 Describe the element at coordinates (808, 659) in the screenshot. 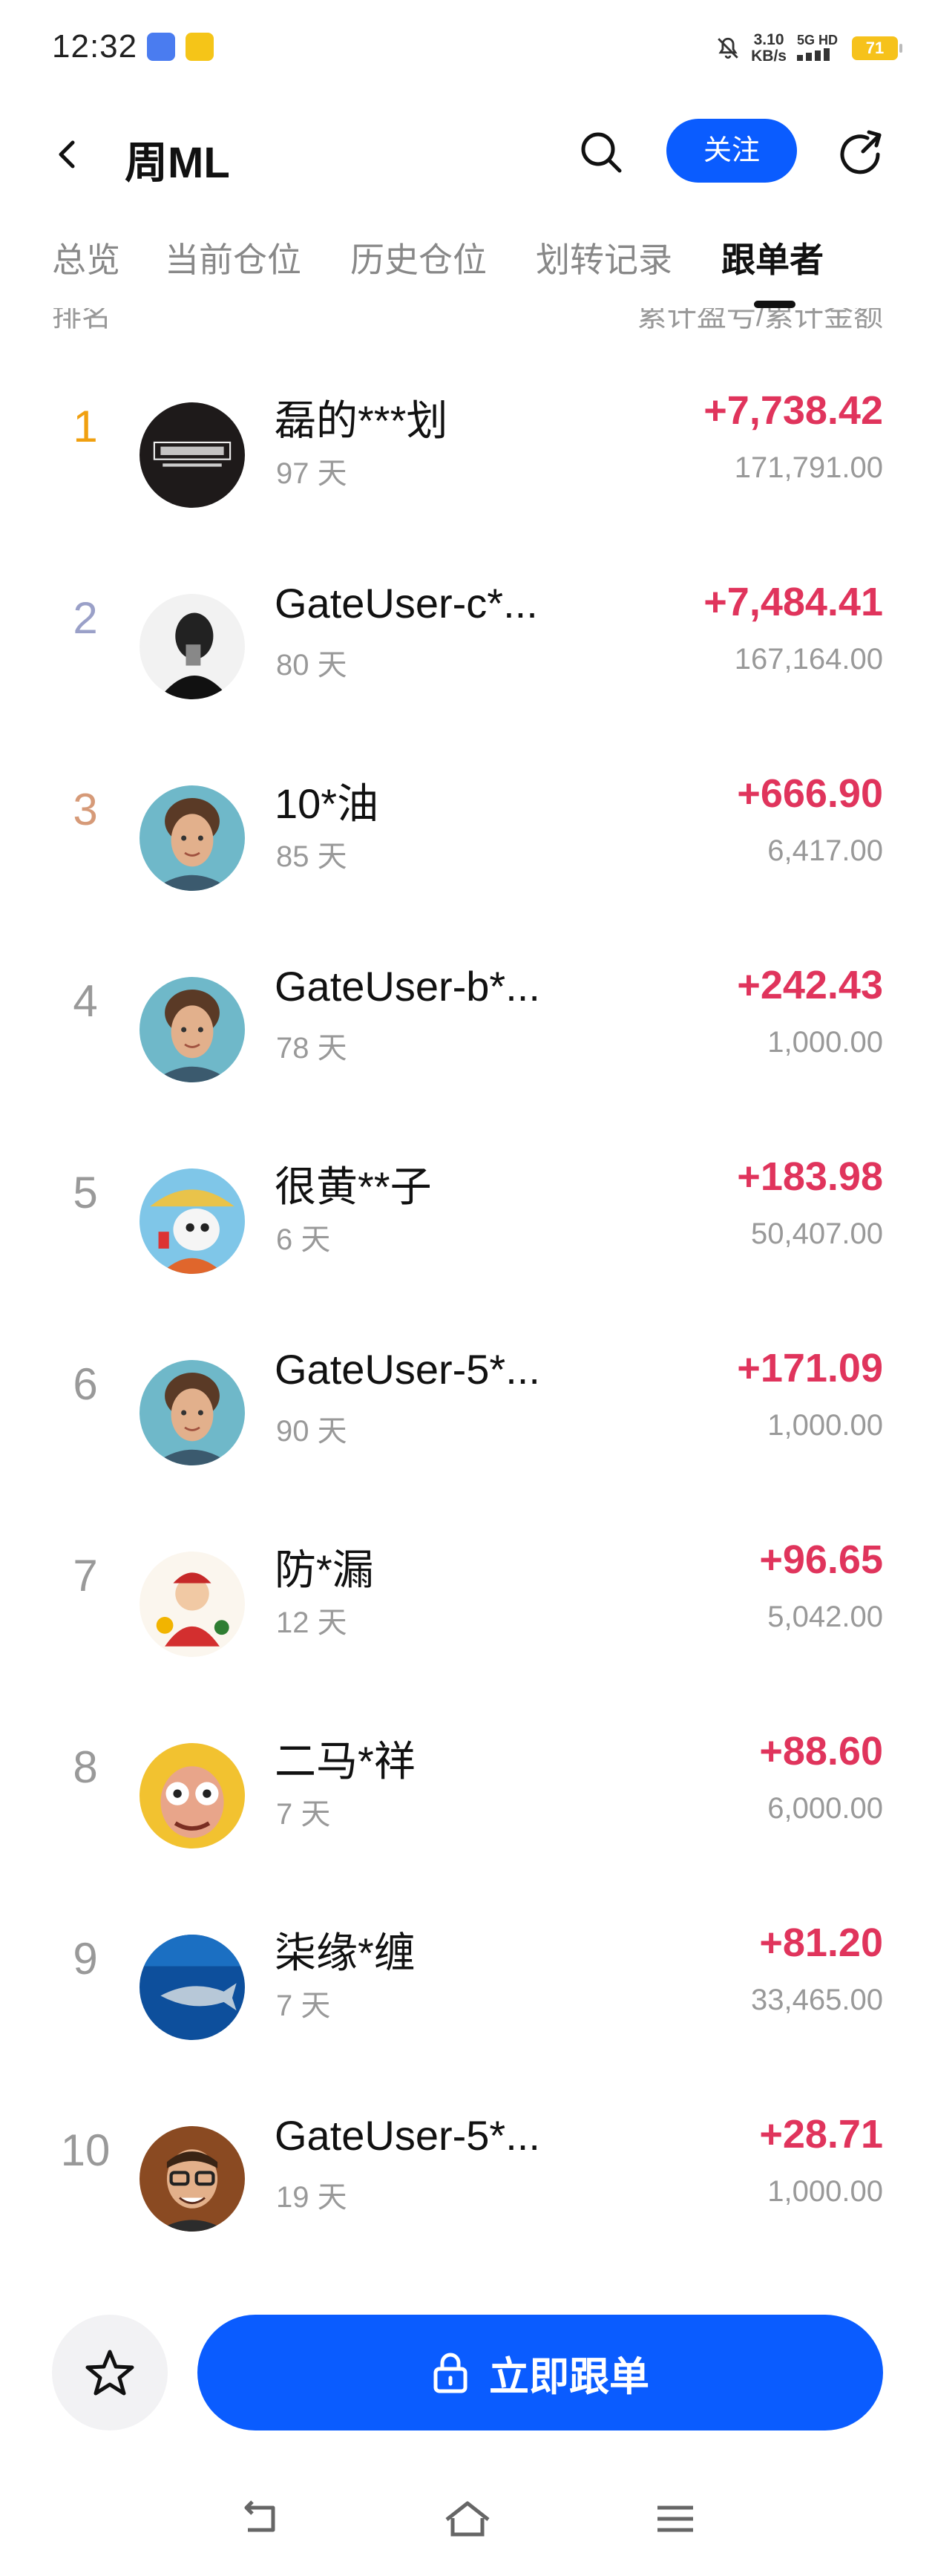

I see `follower-amount: 167,164.00` at that location.